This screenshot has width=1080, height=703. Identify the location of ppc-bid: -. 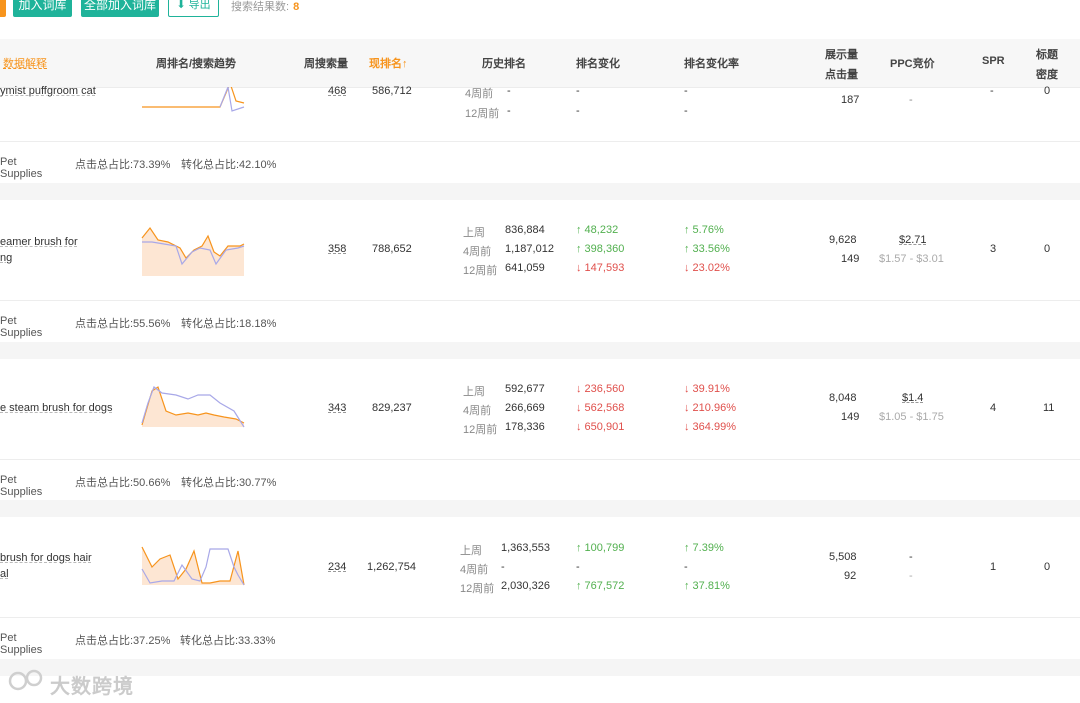
(911, 557).